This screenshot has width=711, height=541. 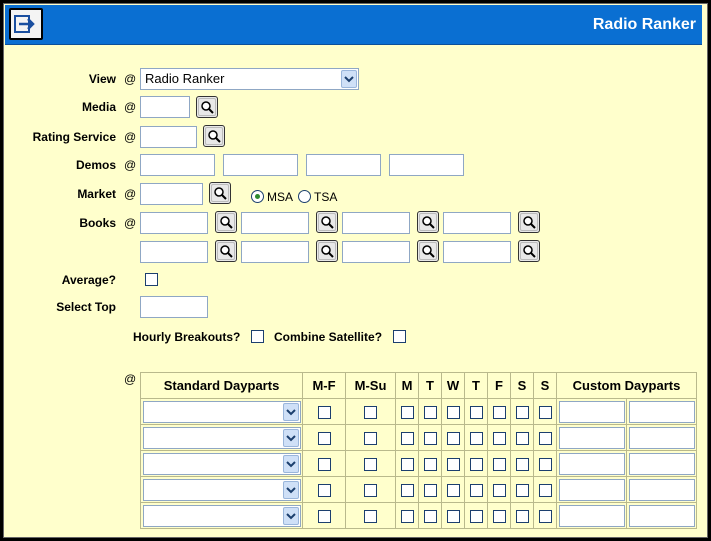 I want to click on tsa-radio, so click(x=304, y=196).